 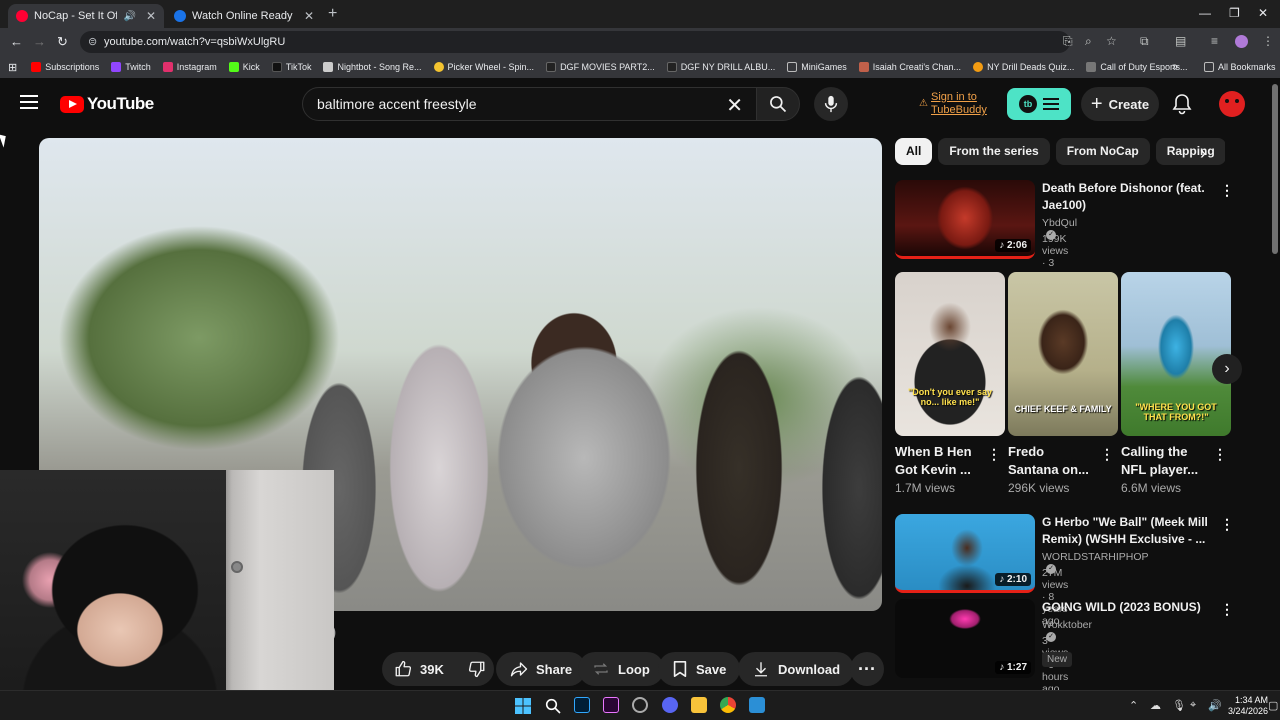 What do you see at coordinates (1240, 67) in the screenshot?
I see `all-bookmarks-folder: All Bookmarks` at bounding box center [1240, 67].